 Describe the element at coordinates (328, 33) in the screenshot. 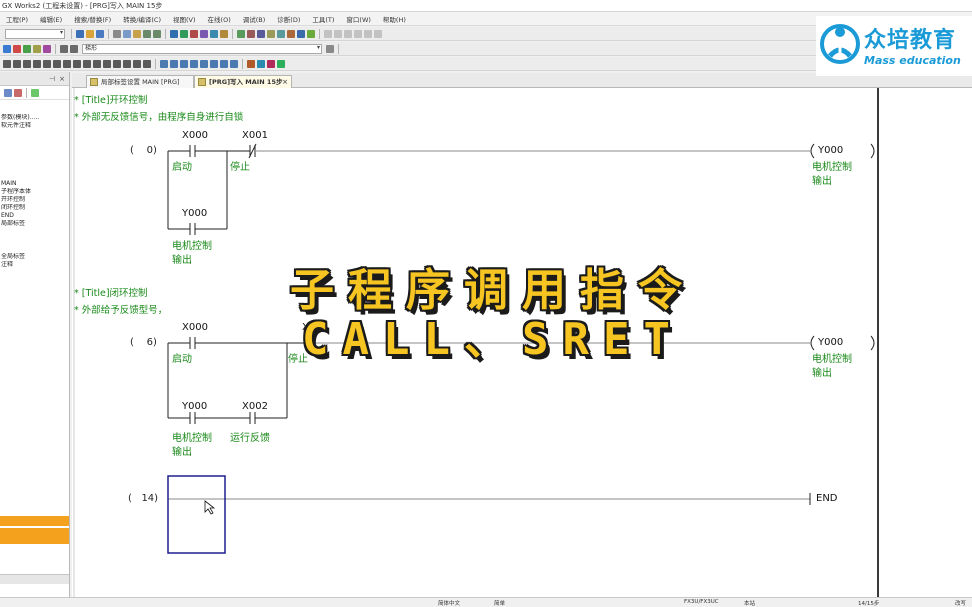

I see `zoom-in-icon` at that location.